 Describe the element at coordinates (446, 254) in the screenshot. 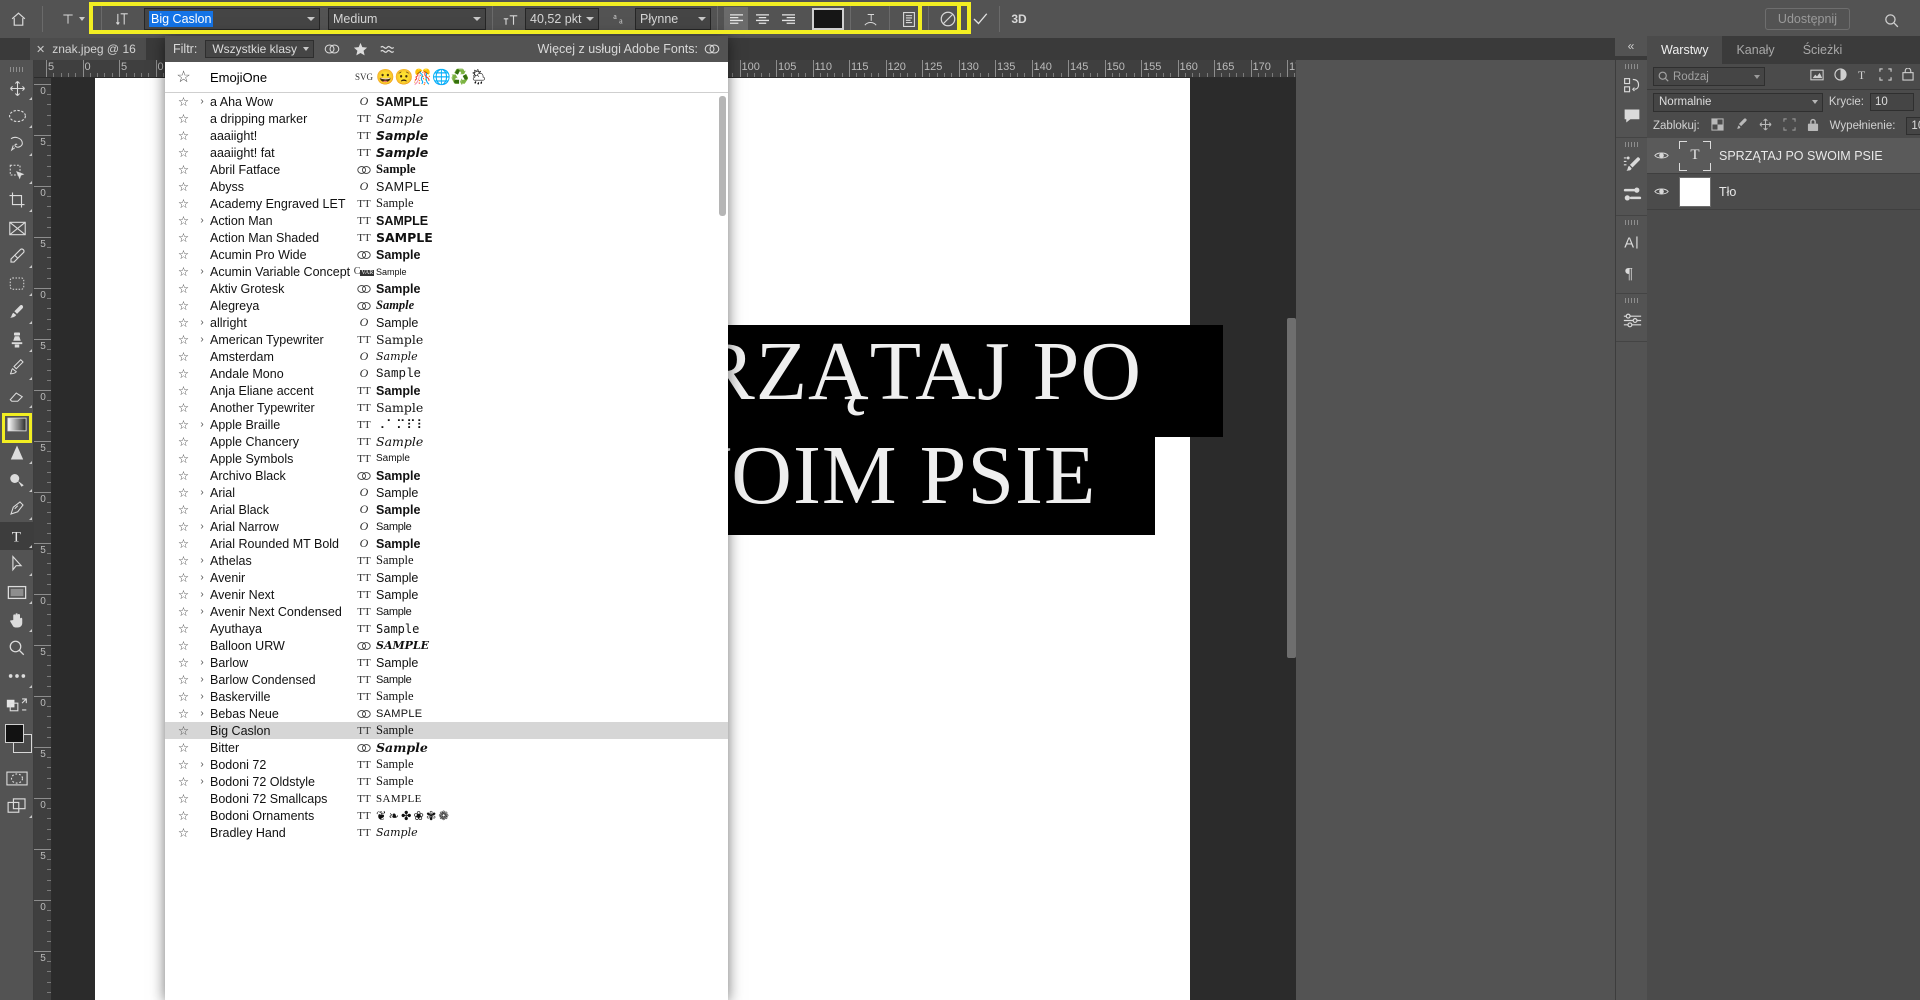

I see `font-list-item: ☆ Acumin Pro Wide Sample` at that location.